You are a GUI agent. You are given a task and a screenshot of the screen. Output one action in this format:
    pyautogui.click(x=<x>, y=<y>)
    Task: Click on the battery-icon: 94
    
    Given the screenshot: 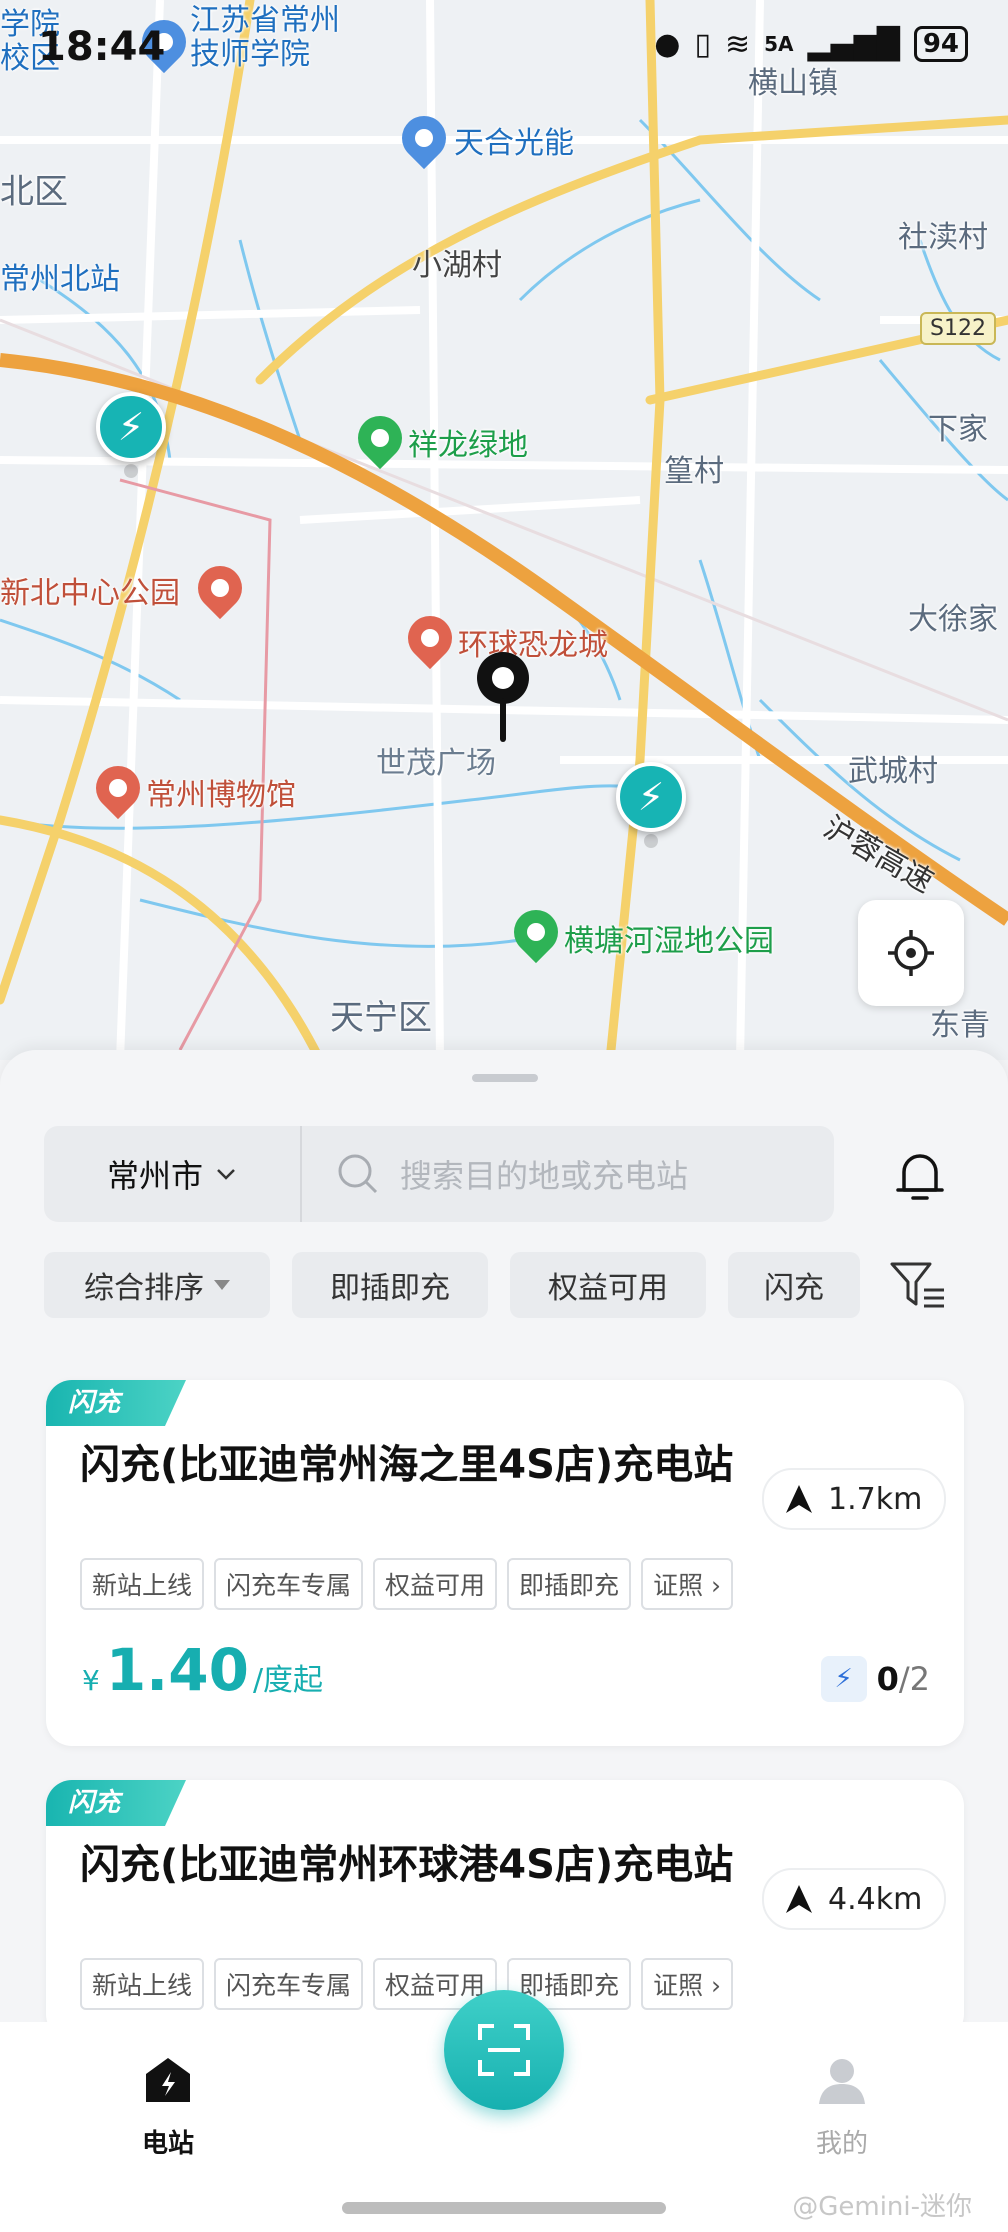 What is the action you would take?
    pyautogui.click(x=940, y=44)
    